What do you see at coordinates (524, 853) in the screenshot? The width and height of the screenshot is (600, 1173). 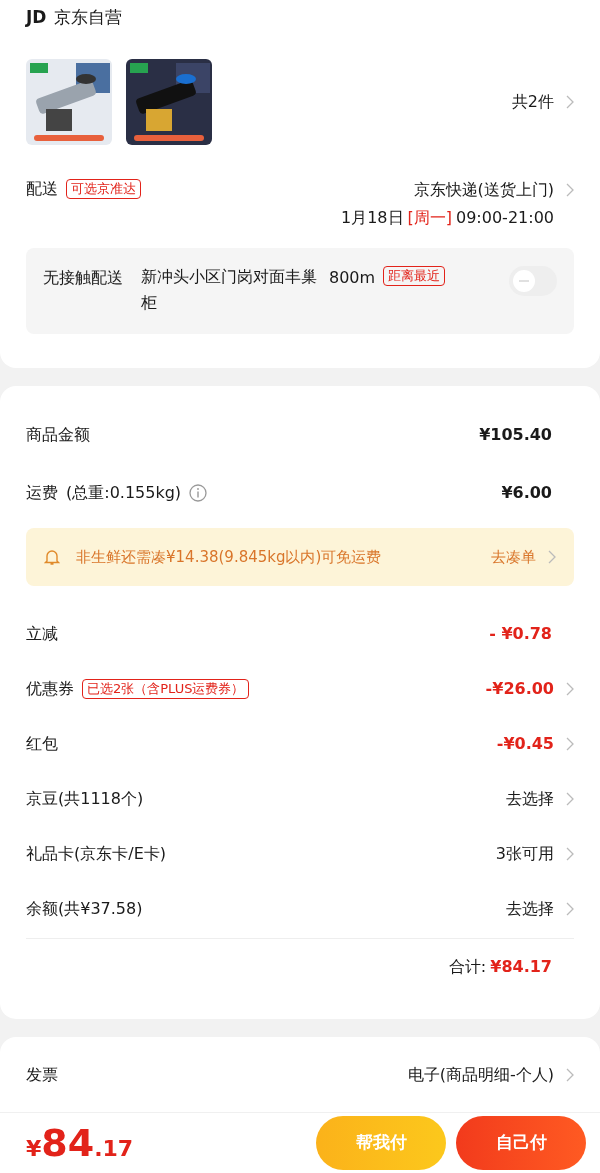 I see `discount-value: 3张可用` at bounding box center [524, 853].